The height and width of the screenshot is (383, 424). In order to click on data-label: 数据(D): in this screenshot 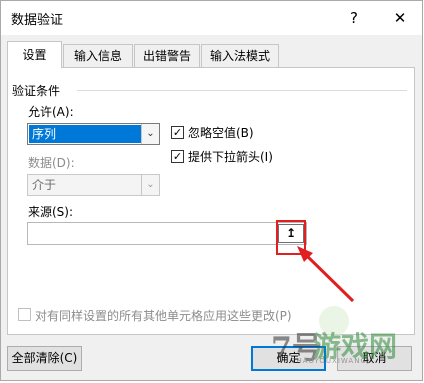, I will do `click(51, 163)`.